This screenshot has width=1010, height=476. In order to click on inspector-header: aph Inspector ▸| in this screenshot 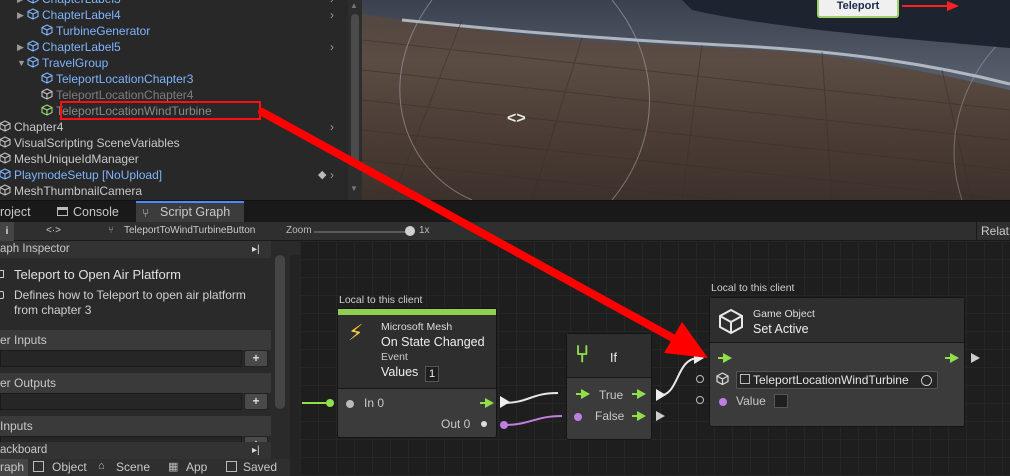, I will do `click(135, 249)`.